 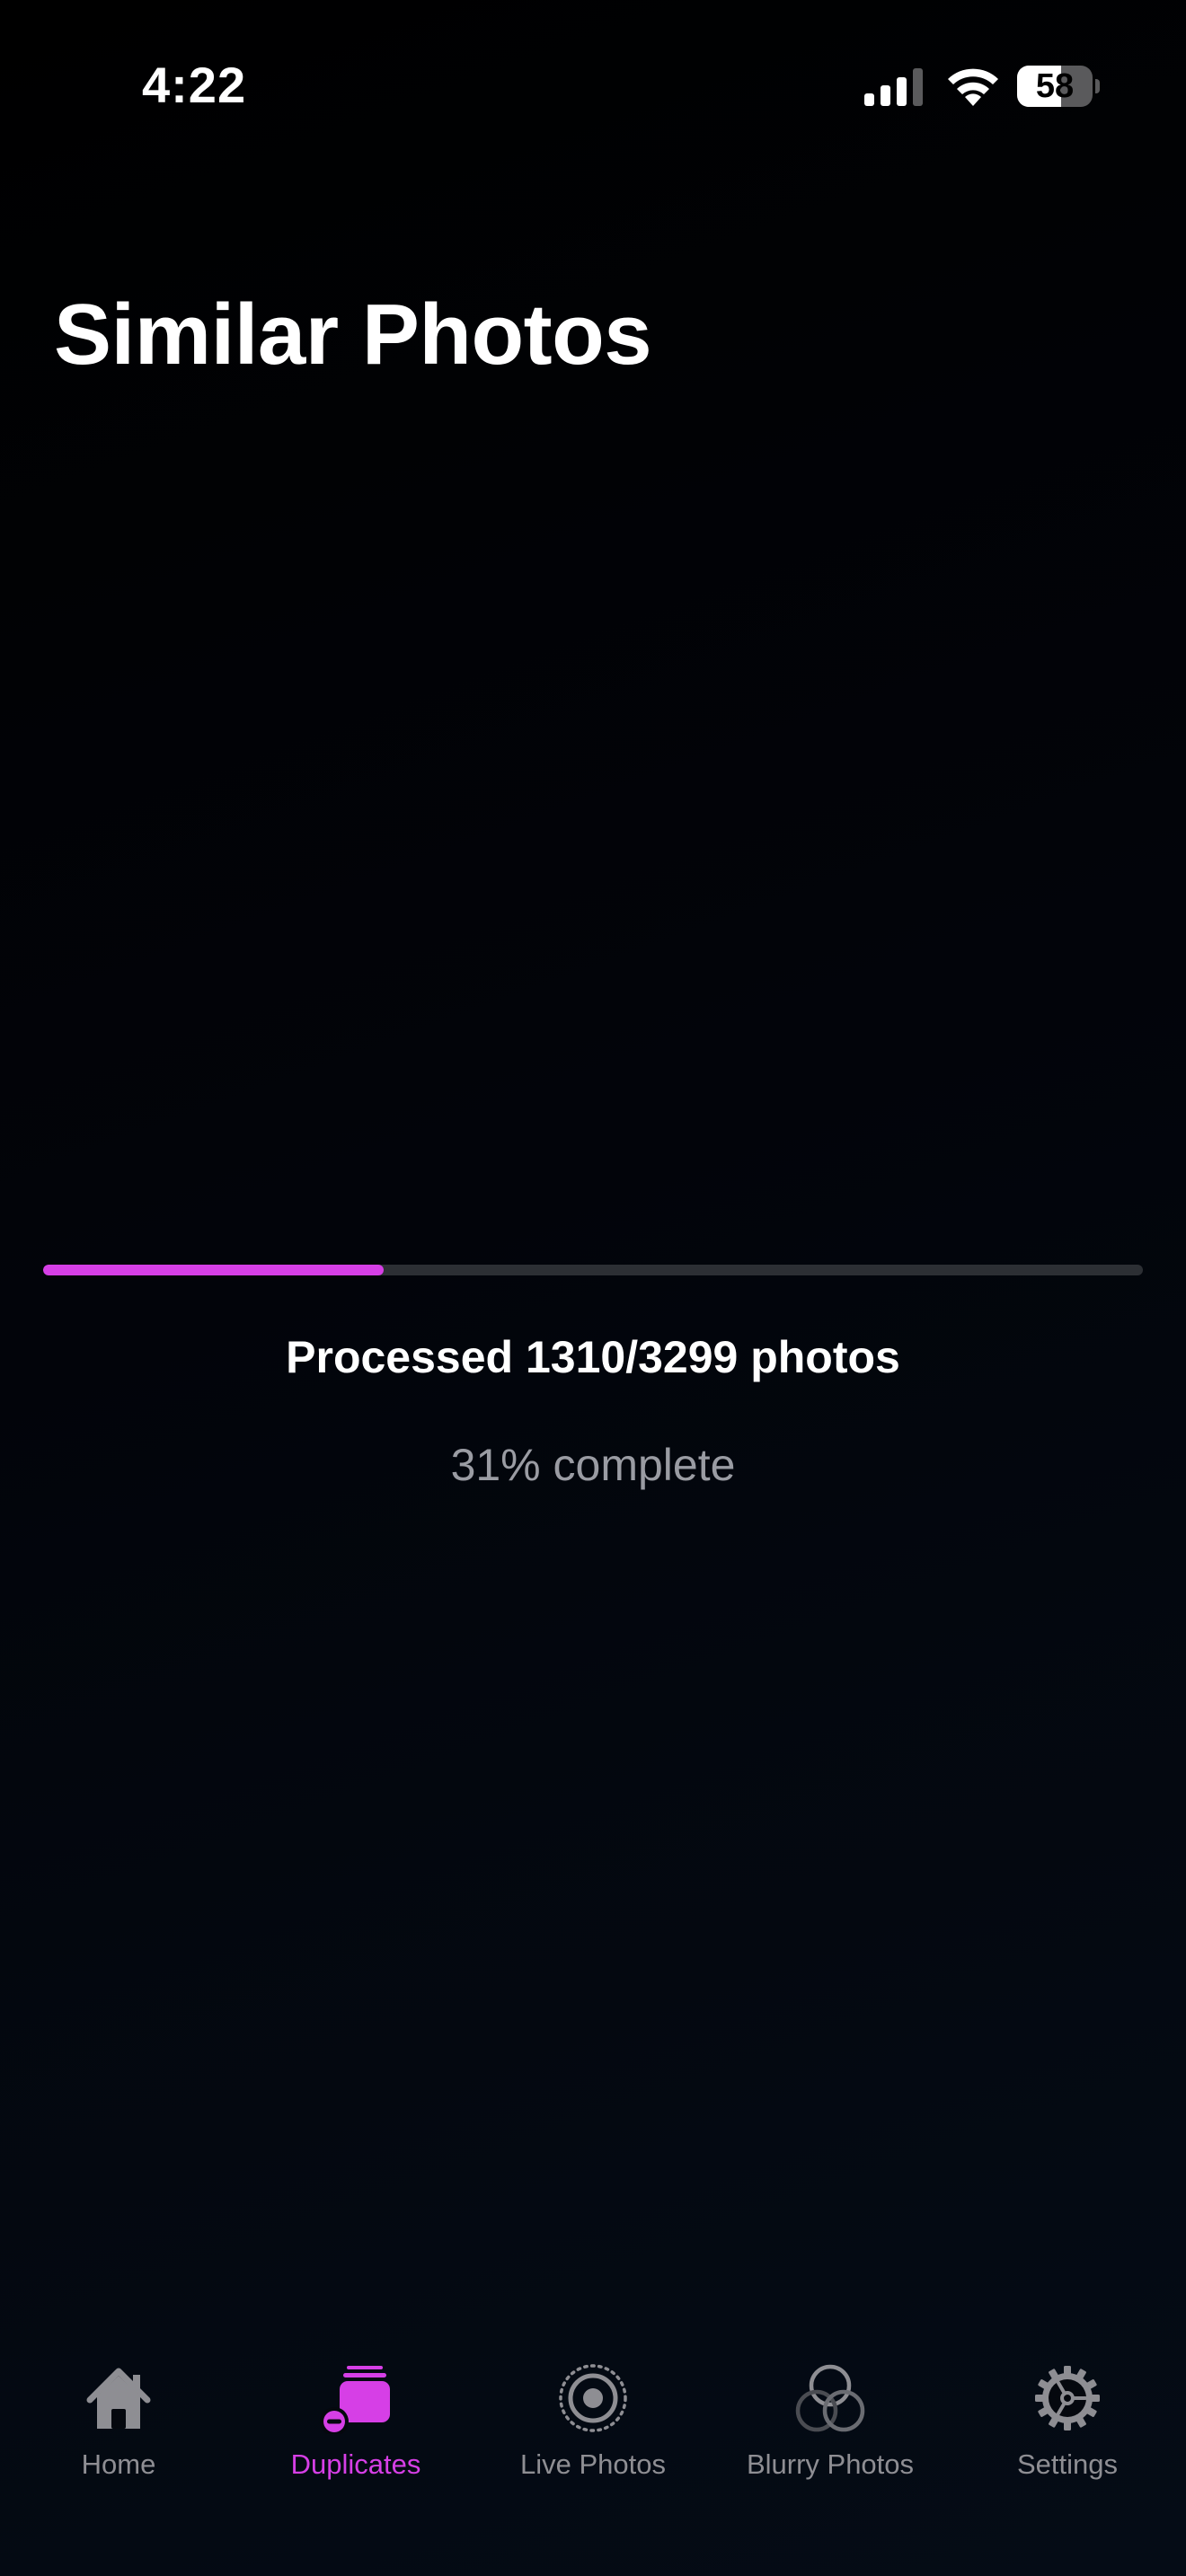 I want to click on tab-live-photos-label: Live Photos, so click(x=593, y=2464).